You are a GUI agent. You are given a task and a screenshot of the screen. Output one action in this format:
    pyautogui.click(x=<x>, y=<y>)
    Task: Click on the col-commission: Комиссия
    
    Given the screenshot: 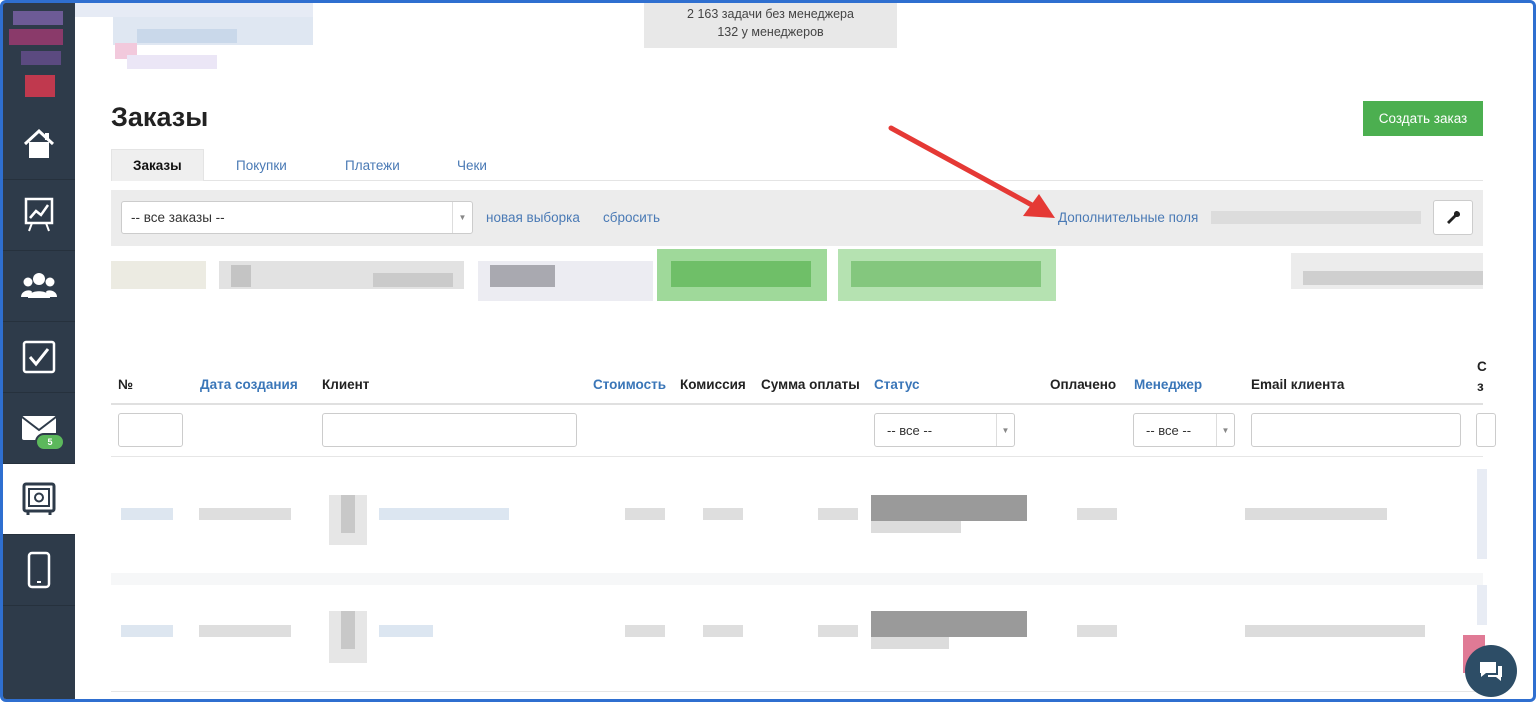 What is the action you would take?
    pyautogui.click(x=713, y=384)
    